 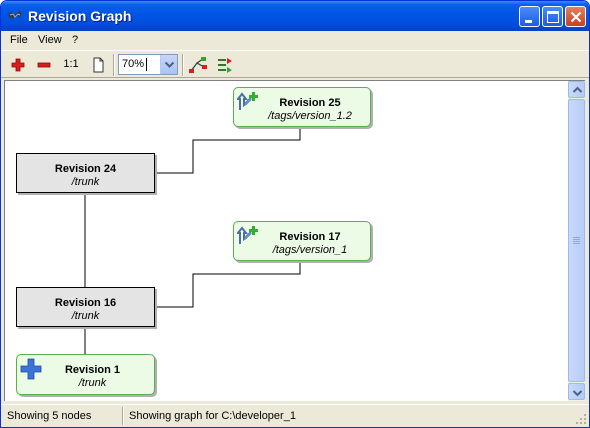 What do you see at coordinates (85, 303) in the screenshot?
I see `node-title: Revision 16` at bounding box center [85, 303].